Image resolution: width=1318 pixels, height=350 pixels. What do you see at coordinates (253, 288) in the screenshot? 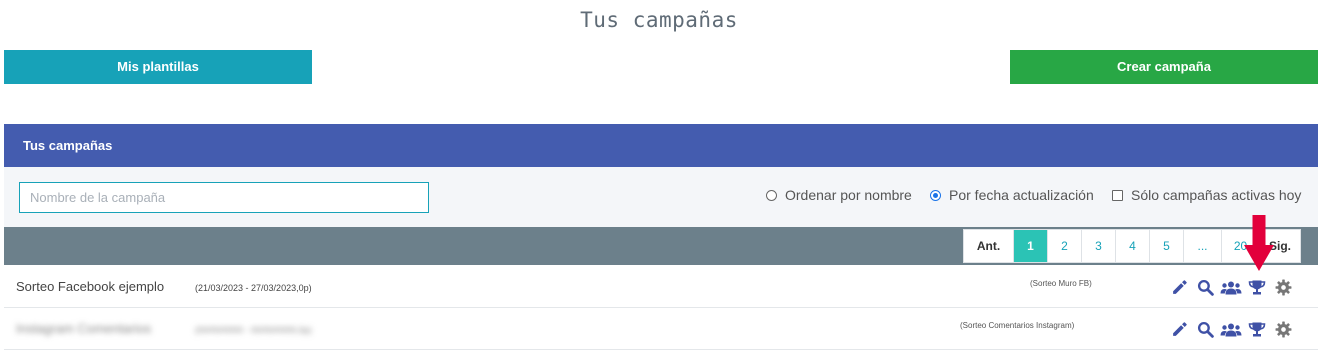
I see `campaign-dates: (21/03/2023 - 27/03/2023,0p)` at bounding box center [253, 288].